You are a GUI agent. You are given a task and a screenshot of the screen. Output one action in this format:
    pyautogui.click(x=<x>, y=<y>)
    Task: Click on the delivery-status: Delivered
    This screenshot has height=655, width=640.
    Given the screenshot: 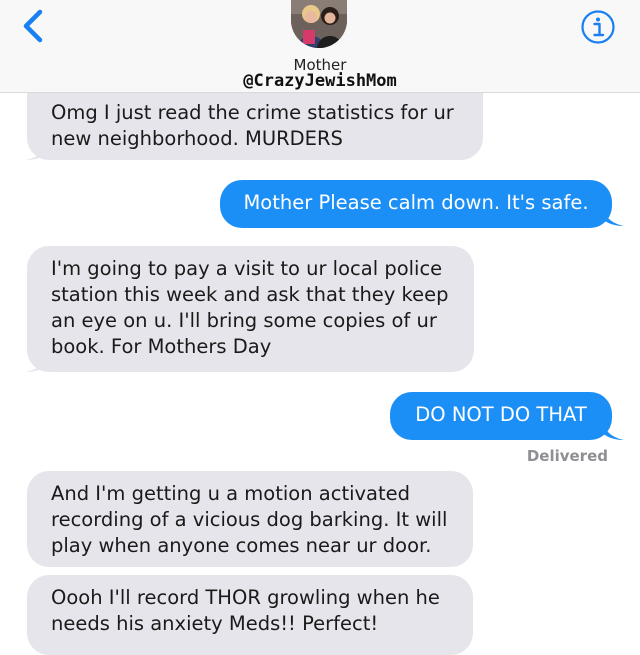 What is the action you would take?
    pyautogui.click(x=567, y=456)
    